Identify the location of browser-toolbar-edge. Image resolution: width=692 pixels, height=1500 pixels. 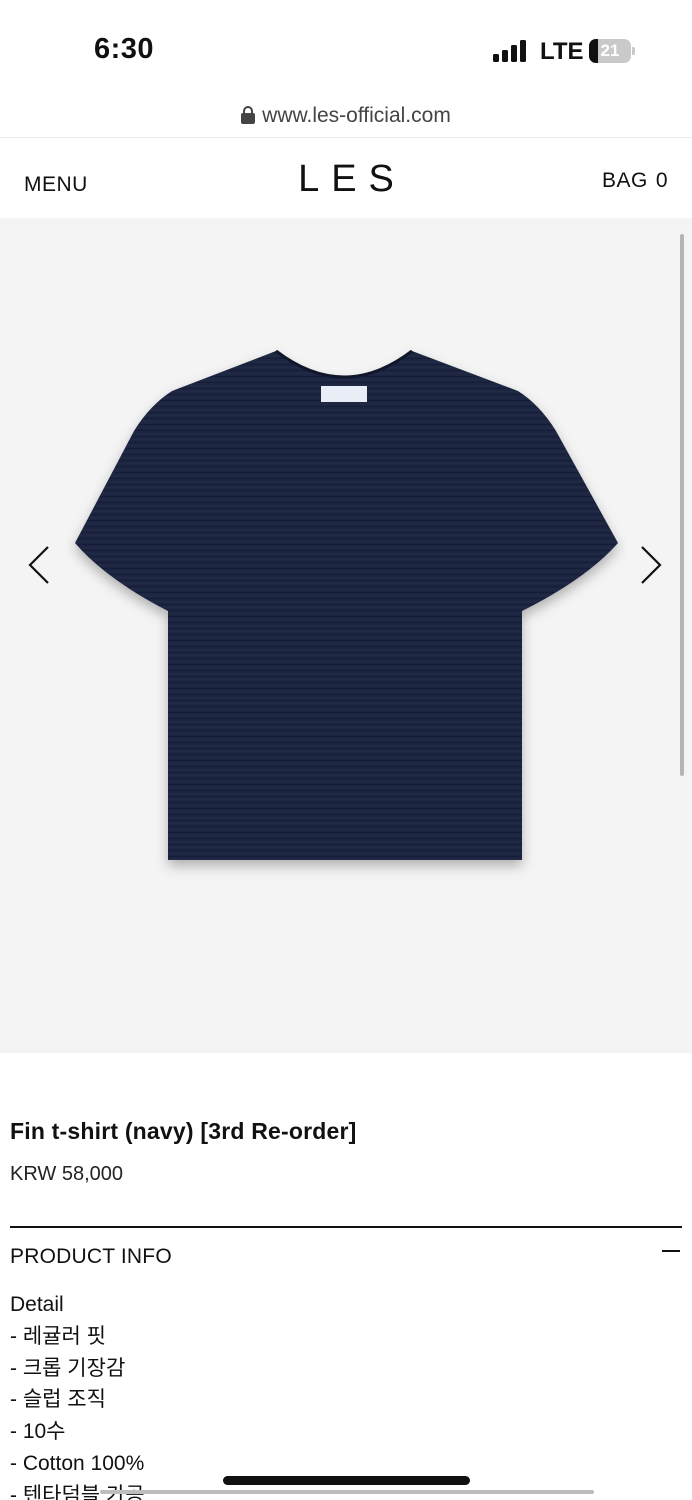
(347, 1492).